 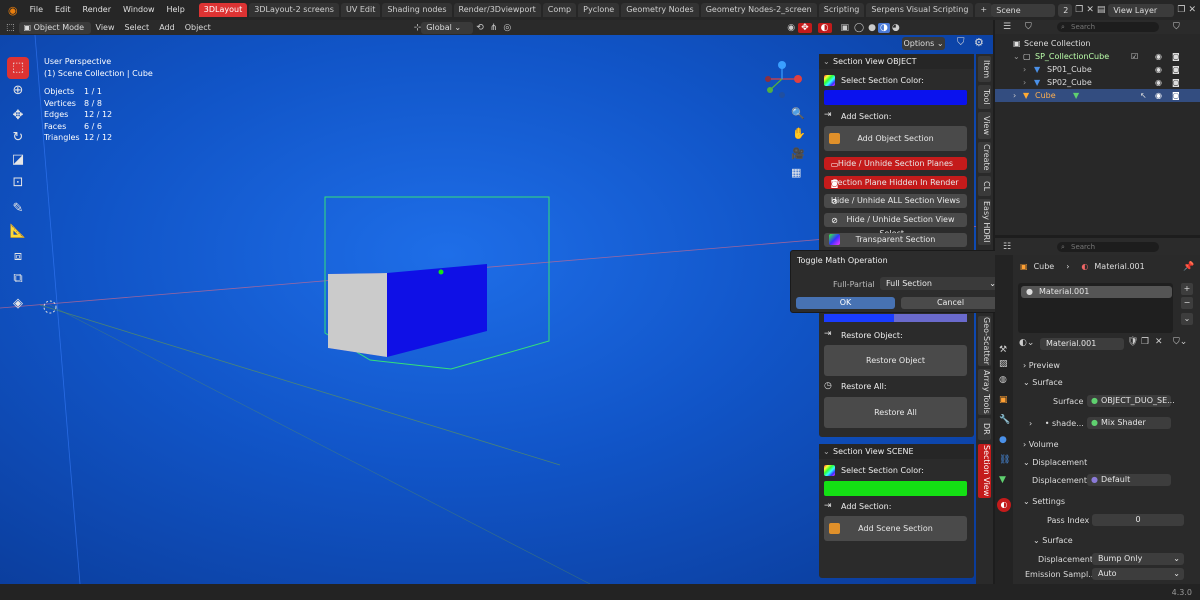 What do you see at coordinates (1158, 82) in the screenshot?
I see `eye-icon-3: ◉` at bounding box center [1158, 82].